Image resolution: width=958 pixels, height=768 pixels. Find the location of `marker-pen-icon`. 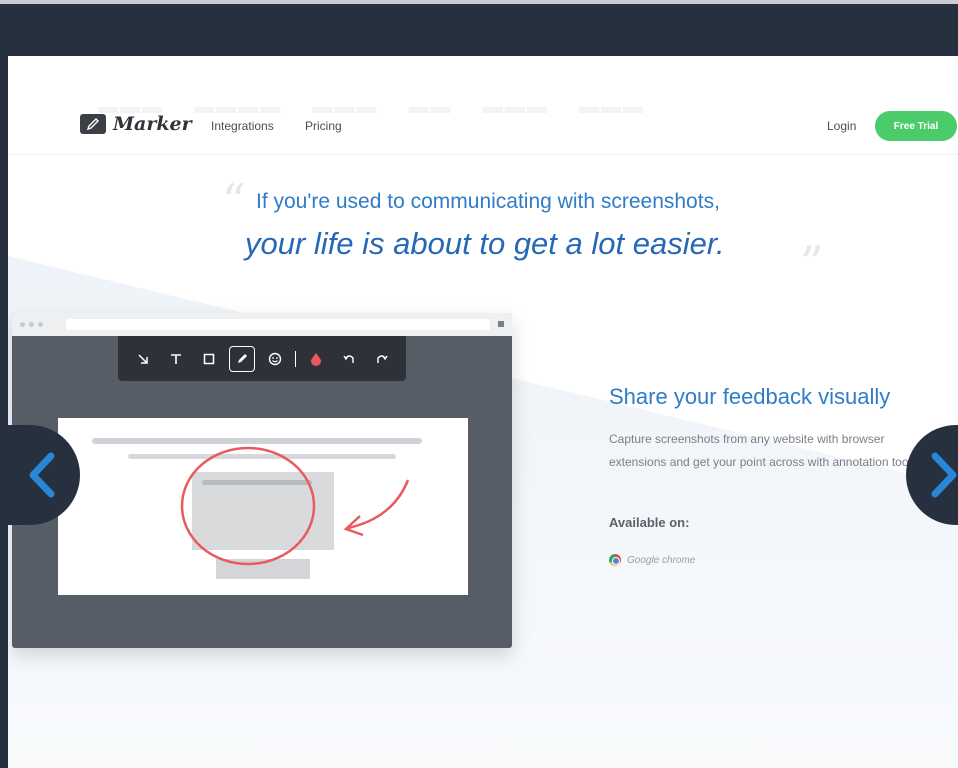

marker-pen-icon is located at coordinates (93, 124).